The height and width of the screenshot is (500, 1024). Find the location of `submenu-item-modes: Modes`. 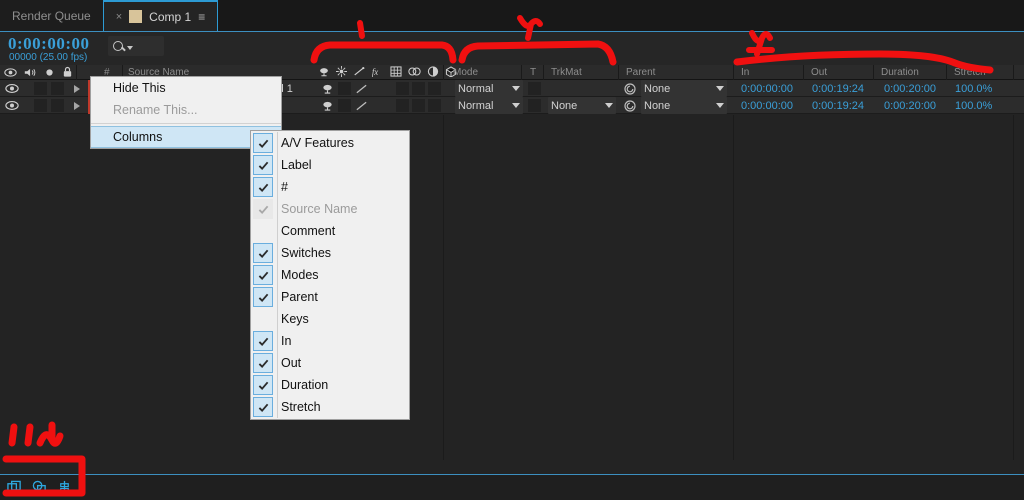

submenu-item-modes: Modes is located at coordinates (330, 275).